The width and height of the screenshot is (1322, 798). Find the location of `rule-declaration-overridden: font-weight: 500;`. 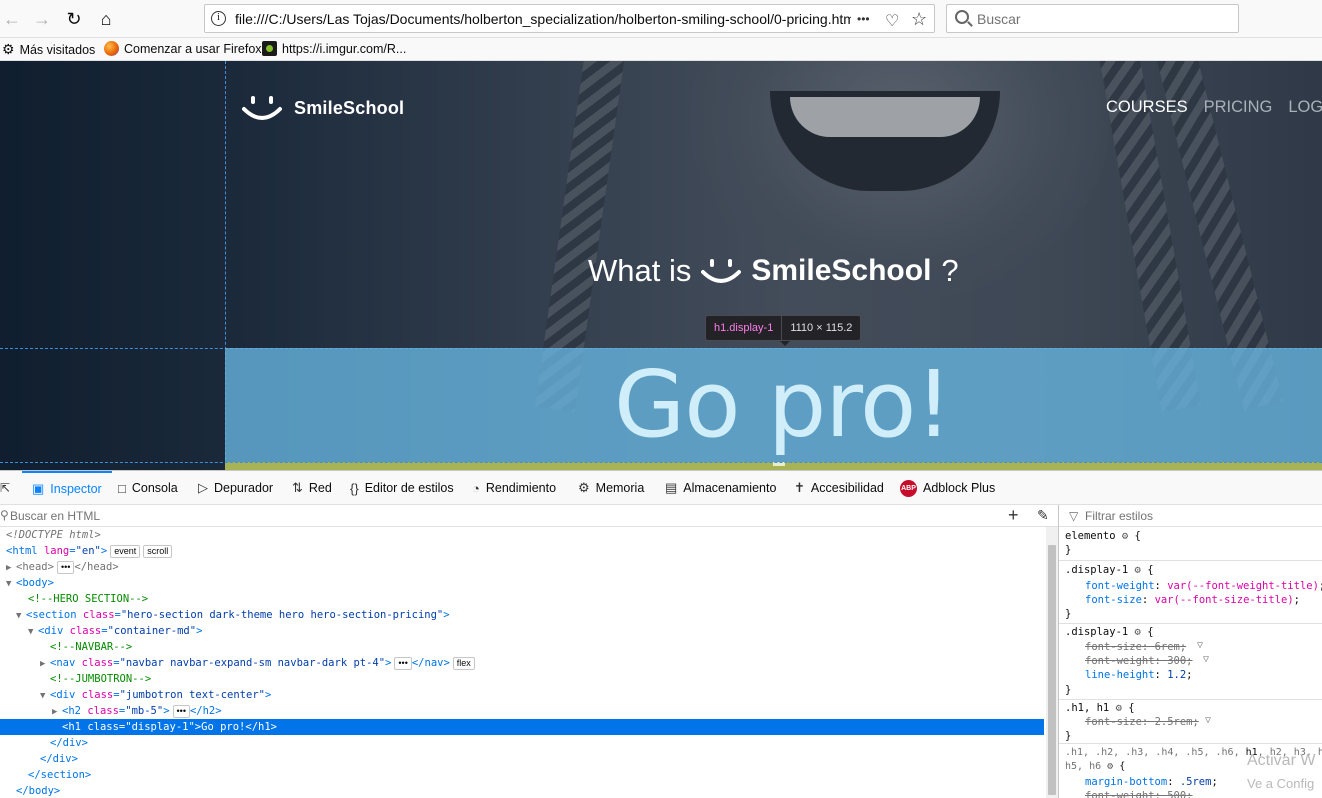

rule-declaration-overridden: font-weight: 500; is located at coordinates (1139, 793).